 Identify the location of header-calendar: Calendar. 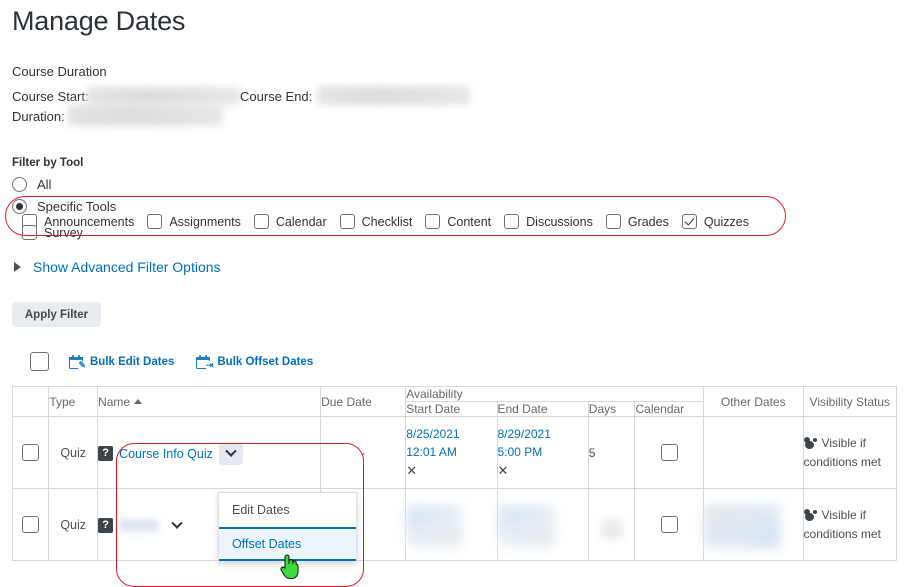
(669, 409).